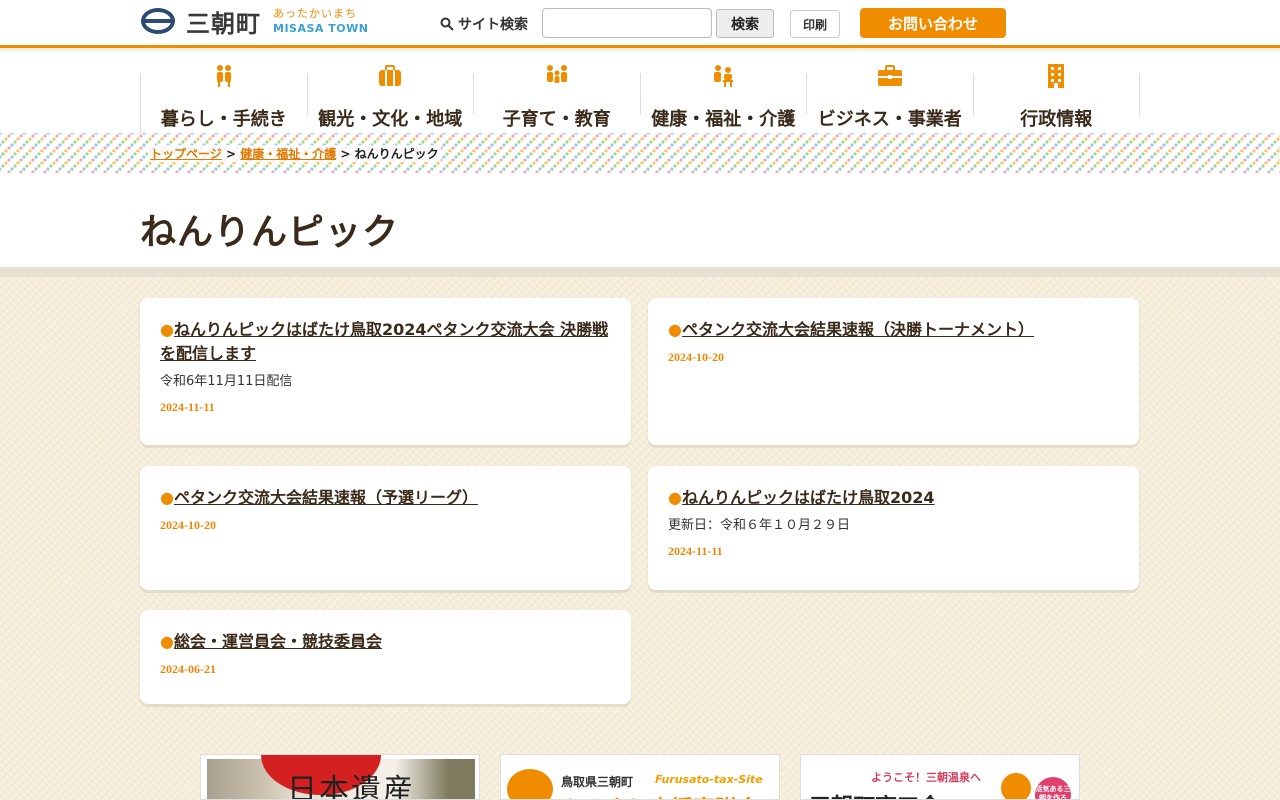  Describe the element at coordinates (223, 119) in the screenshot. I see `nav-label: 暮らし・手続き` at that location.